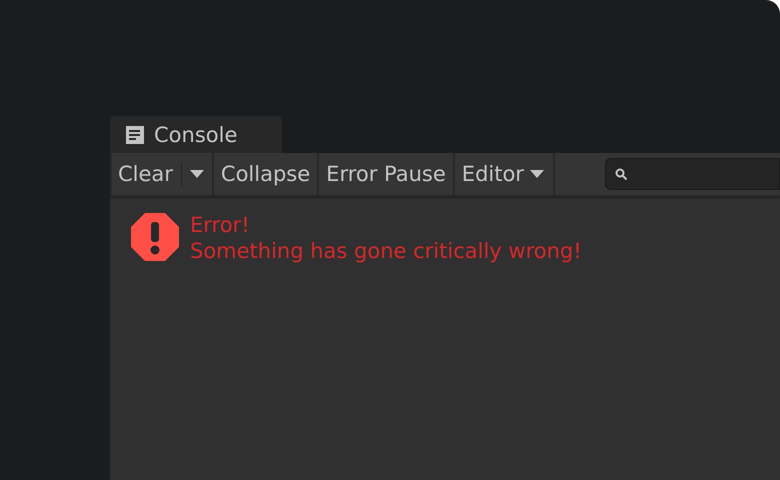 Image resolution: width=780 pixels, height=480 pixels. What do you see at coordinates (386, 251) in the screenshot?
I see `log-message: Something has gone critically wrong!` at bounding box center [386, 251].